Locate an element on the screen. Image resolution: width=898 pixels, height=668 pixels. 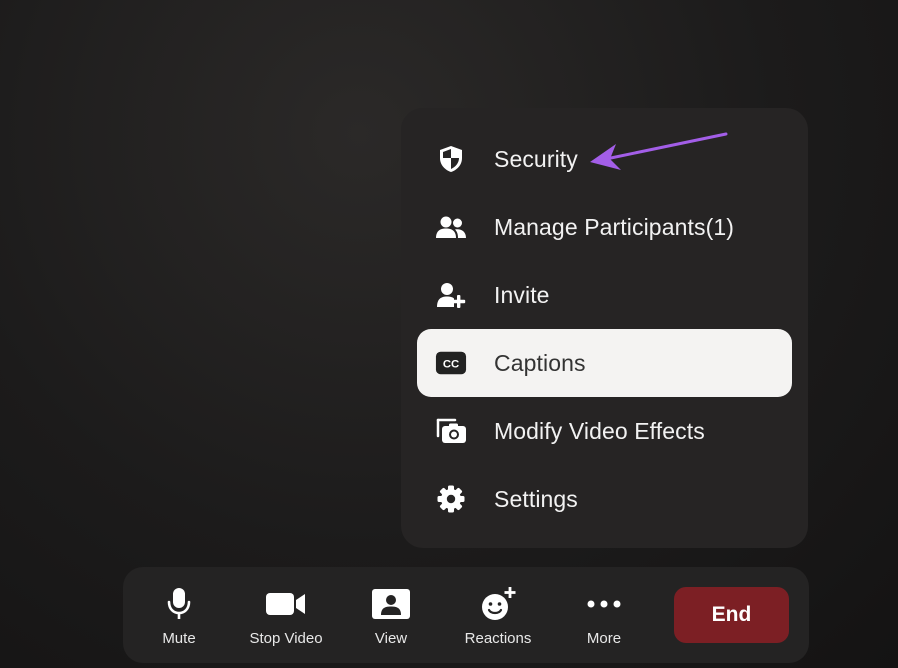
reactions-label: Reactions is located at coordinates (498, 638).